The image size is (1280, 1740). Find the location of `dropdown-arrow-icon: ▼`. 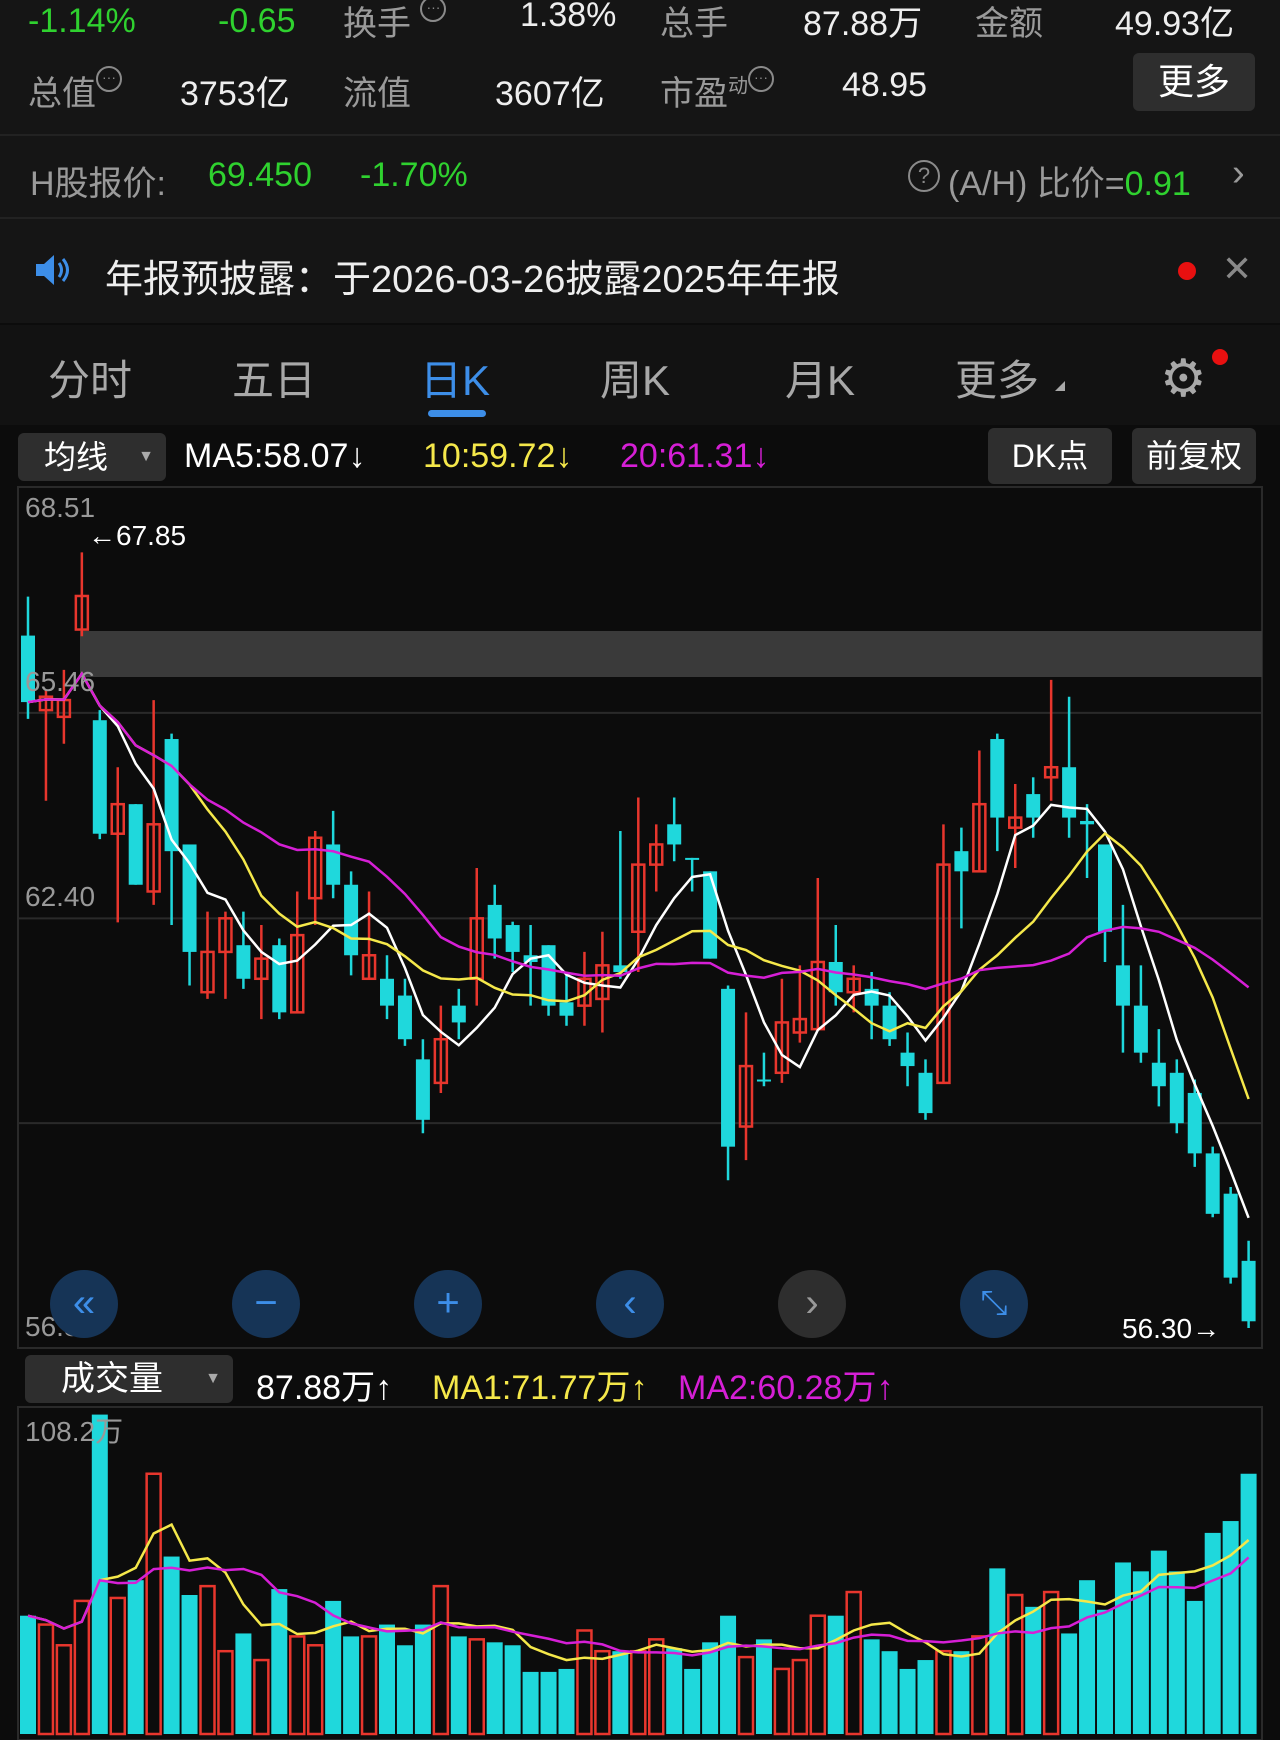

dropdown-arrow-icon: ▼ is located at coordinates (213, 1378).